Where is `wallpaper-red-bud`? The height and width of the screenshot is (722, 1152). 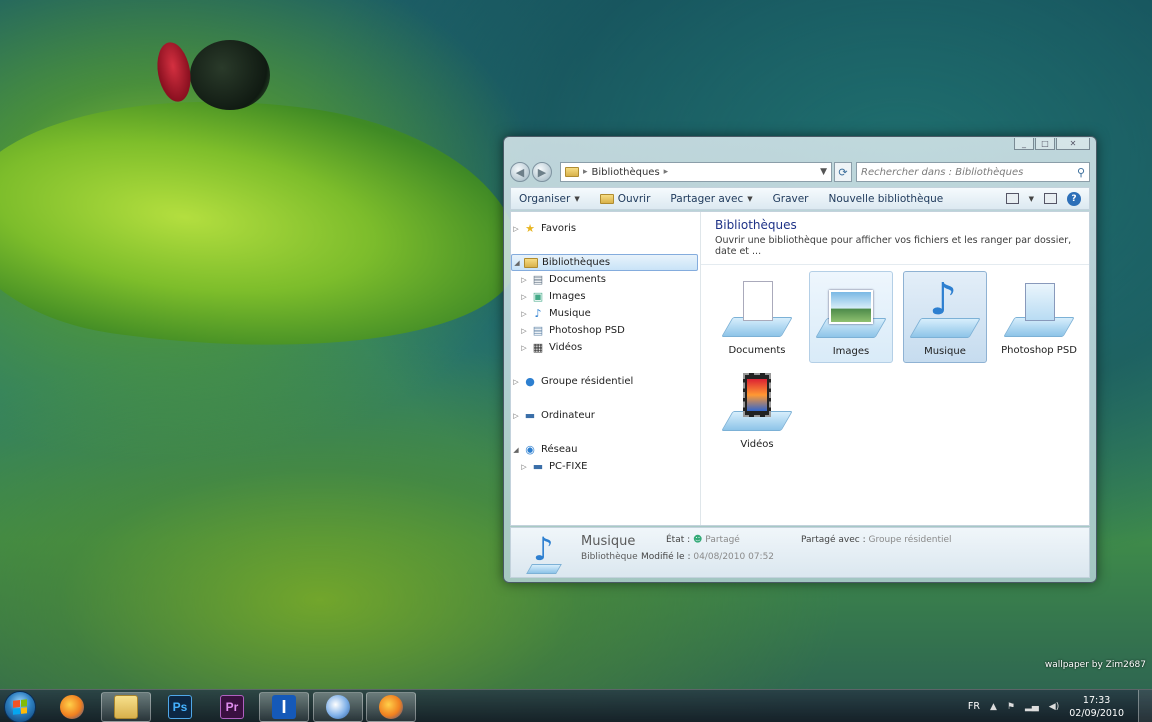
wallpaper-red-bud is located at coordinates (174, 72).